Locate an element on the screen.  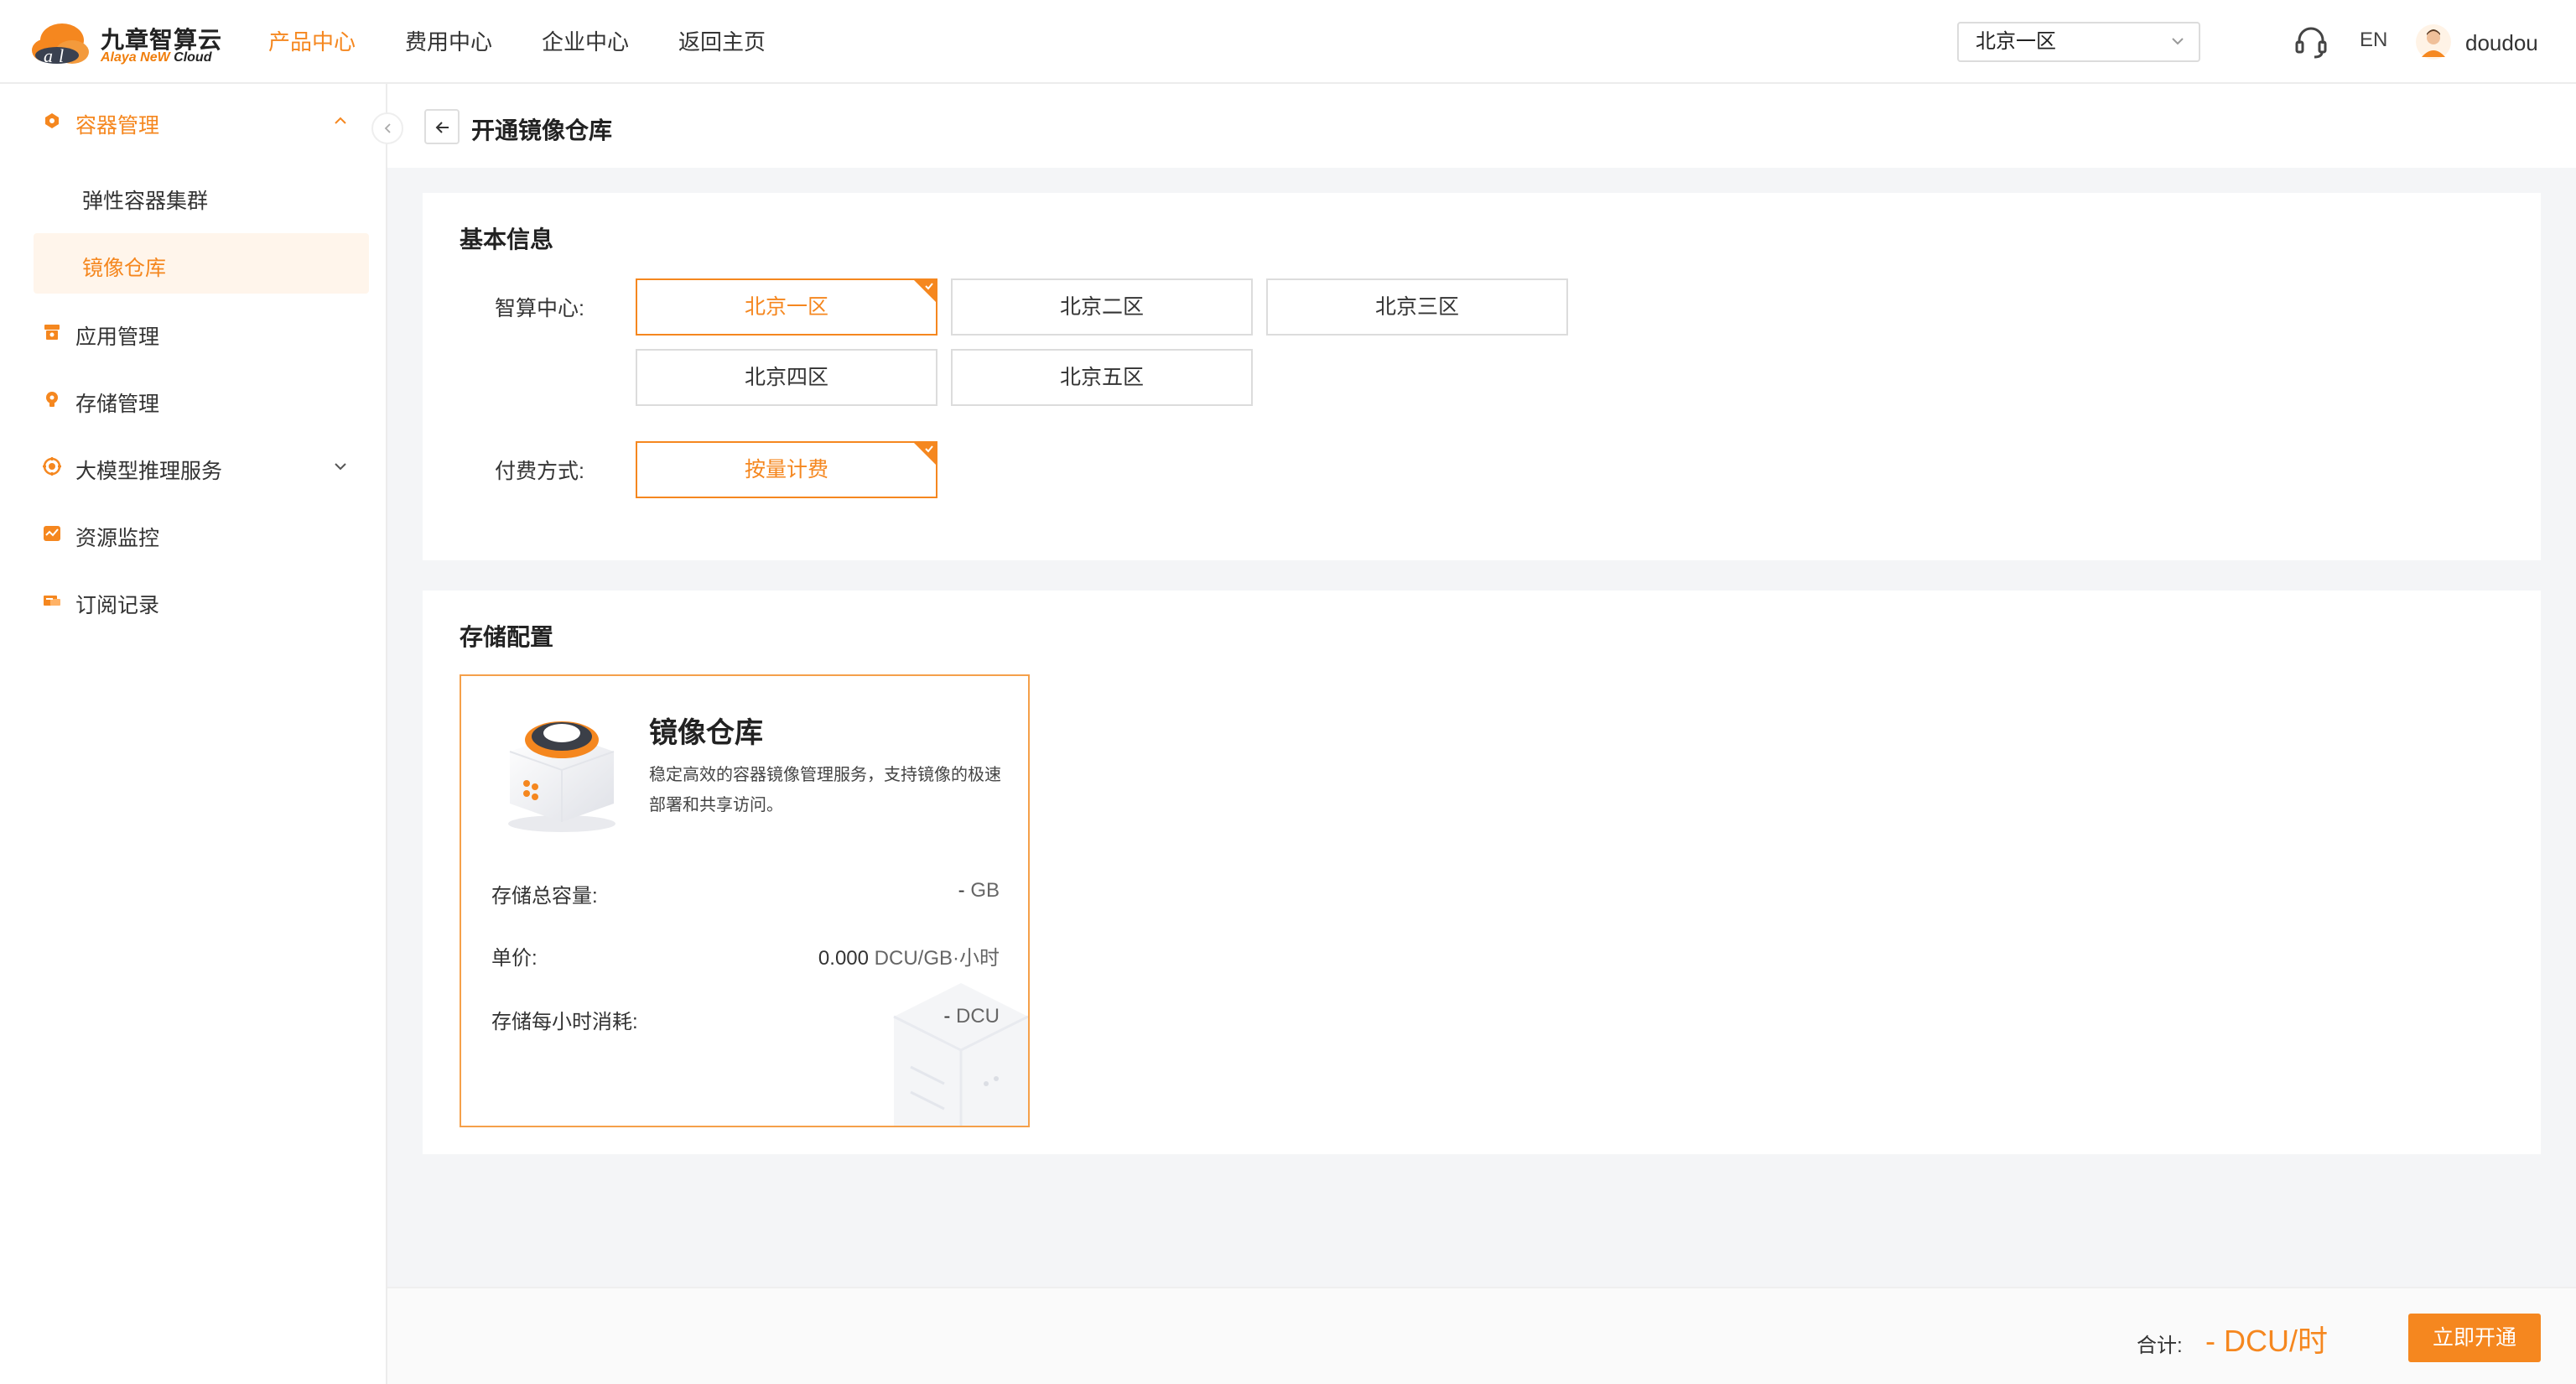
support-headset-icon is located at coordinates (2311, 41).